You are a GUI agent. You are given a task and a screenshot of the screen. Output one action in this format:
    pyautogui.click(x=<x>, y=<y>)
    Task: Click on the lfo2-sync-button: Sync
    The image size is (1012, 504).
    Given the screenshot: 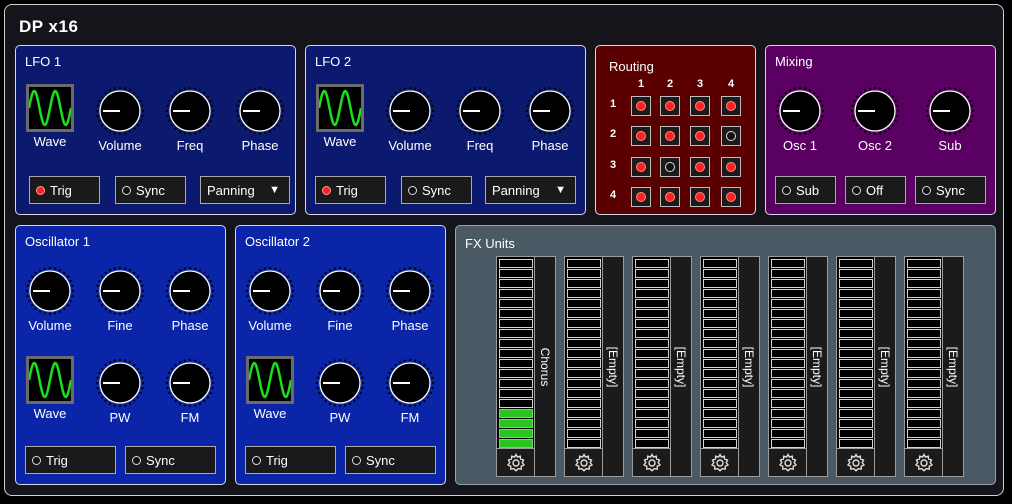 What is the action you would take?
    pyautogui.click(x=436, y=190)
    